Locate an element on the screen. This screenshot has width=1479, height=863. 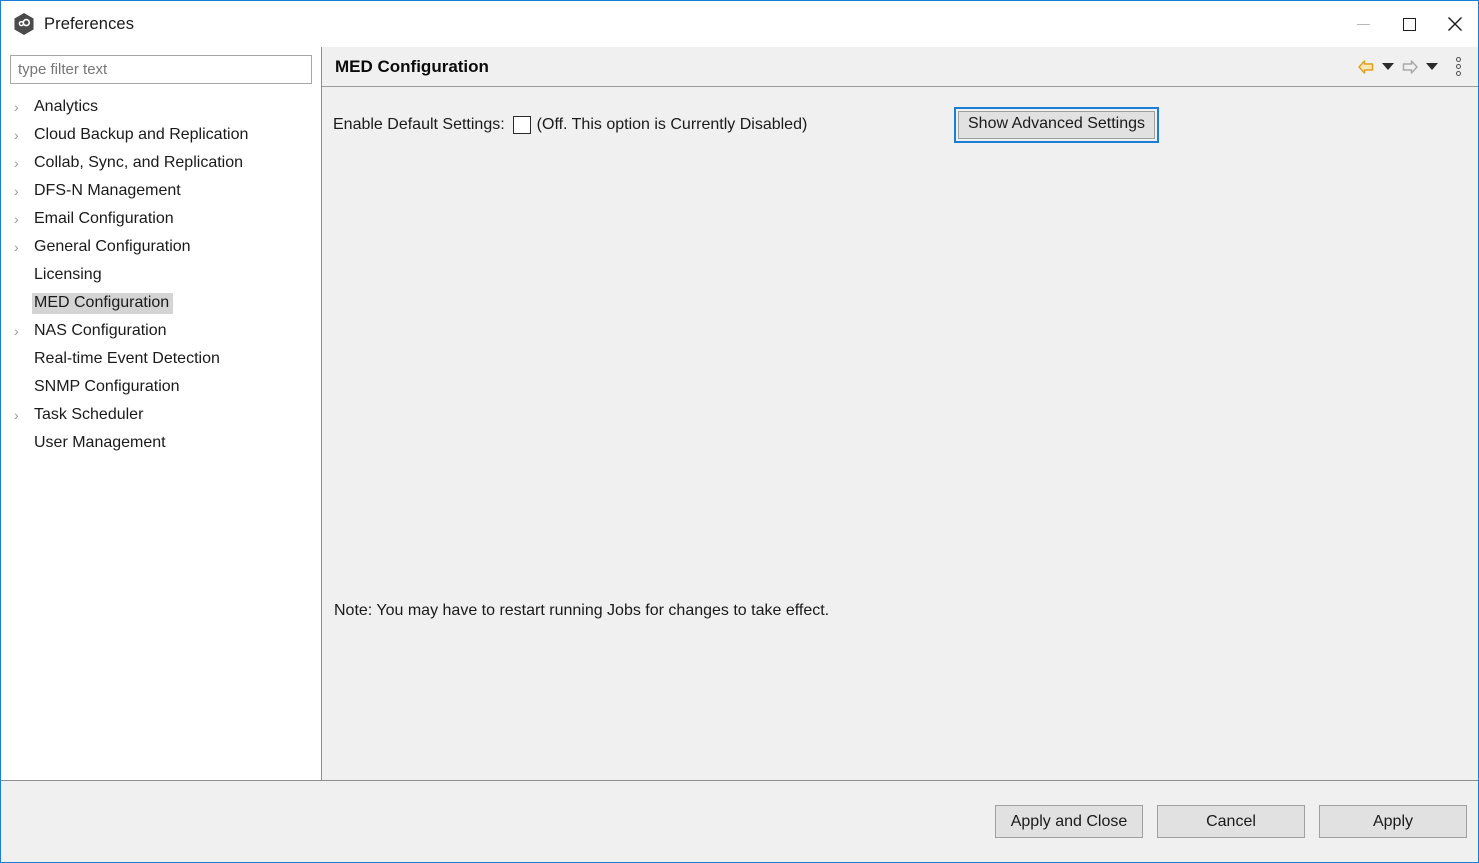
dialog-footer: Apply and Close Cancel Apply is located at coordinates (739, 821).